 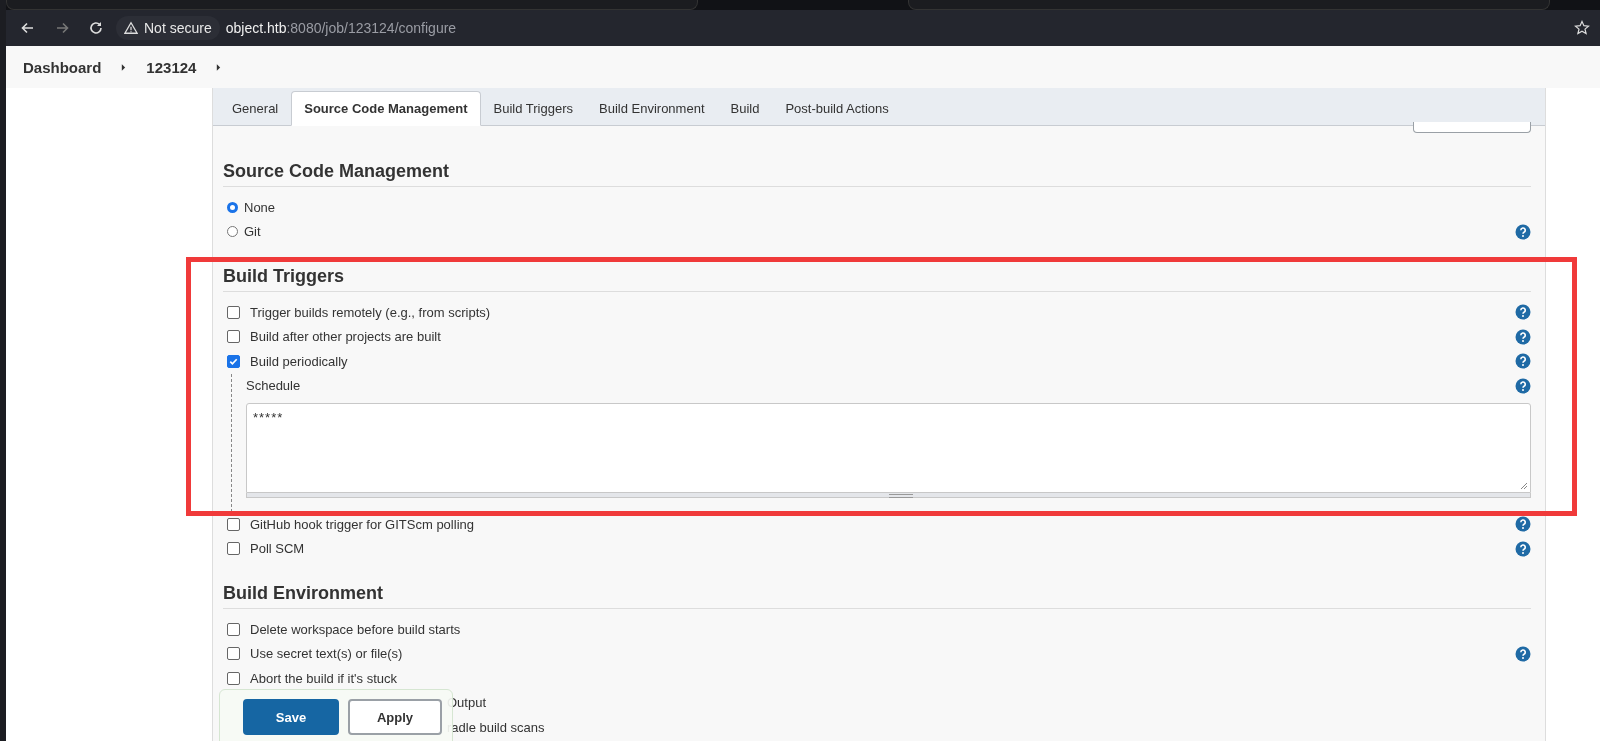 What do you see at coordinates (370, 312) in the screenshot?
I see `option-label: Trigger builds remotely (e.g., from scripts)` at bounding box center [370, 312].